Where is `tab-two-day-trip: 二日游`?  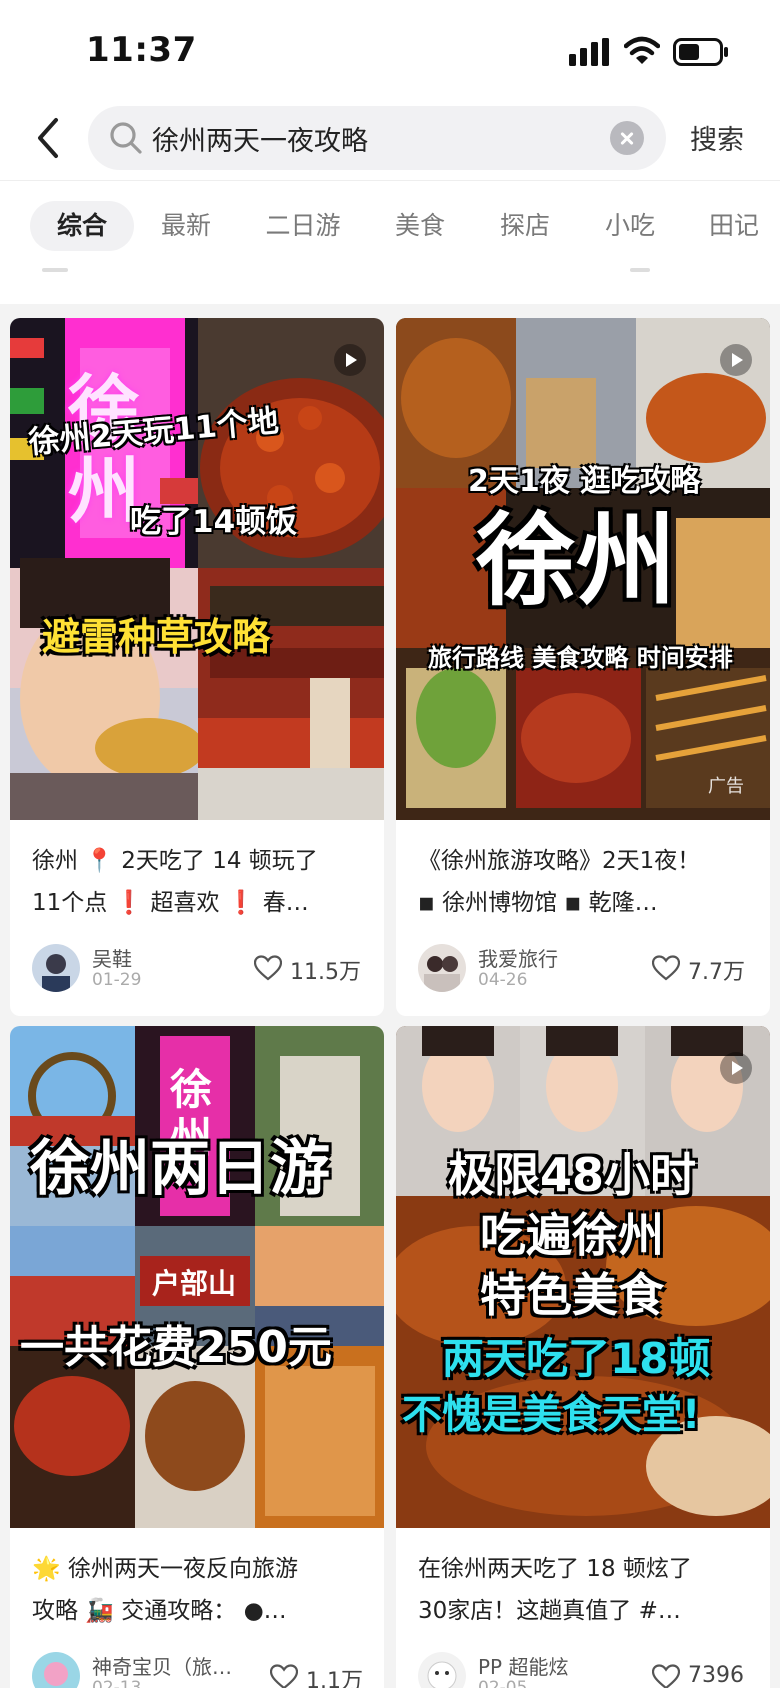 tab-two-day-trip: 二日游 is located at coordinates (303, 226).